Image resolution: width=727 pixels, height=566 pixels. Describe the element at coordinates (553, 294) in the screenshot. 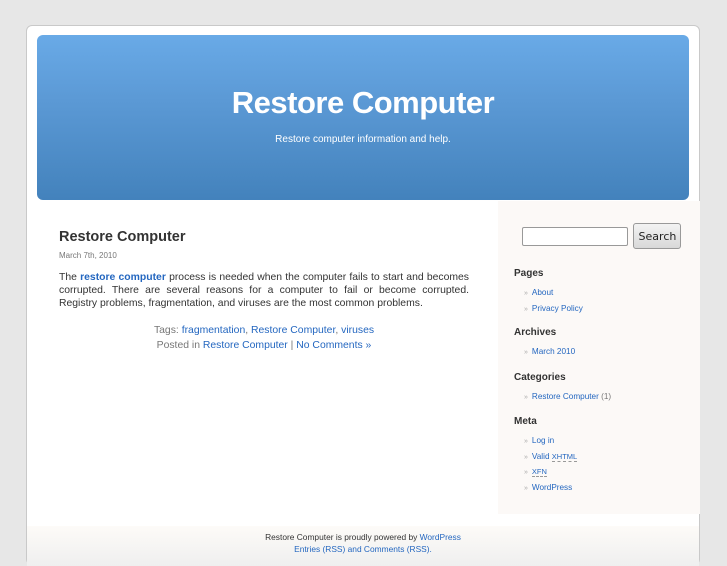

I see `list-item: About` at that location.